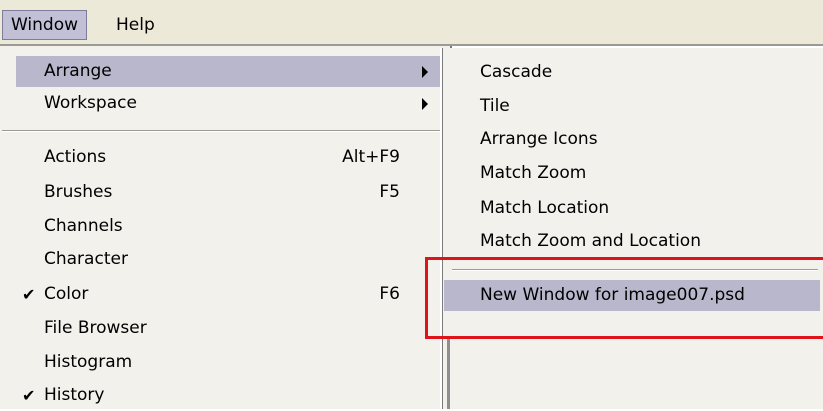 The height and width of the screenshot is (411, 823). What do you see at coordinates (83, 226) in the screenshot?
I see `menu-item-label: Channels` at bounding box center [83, 226].